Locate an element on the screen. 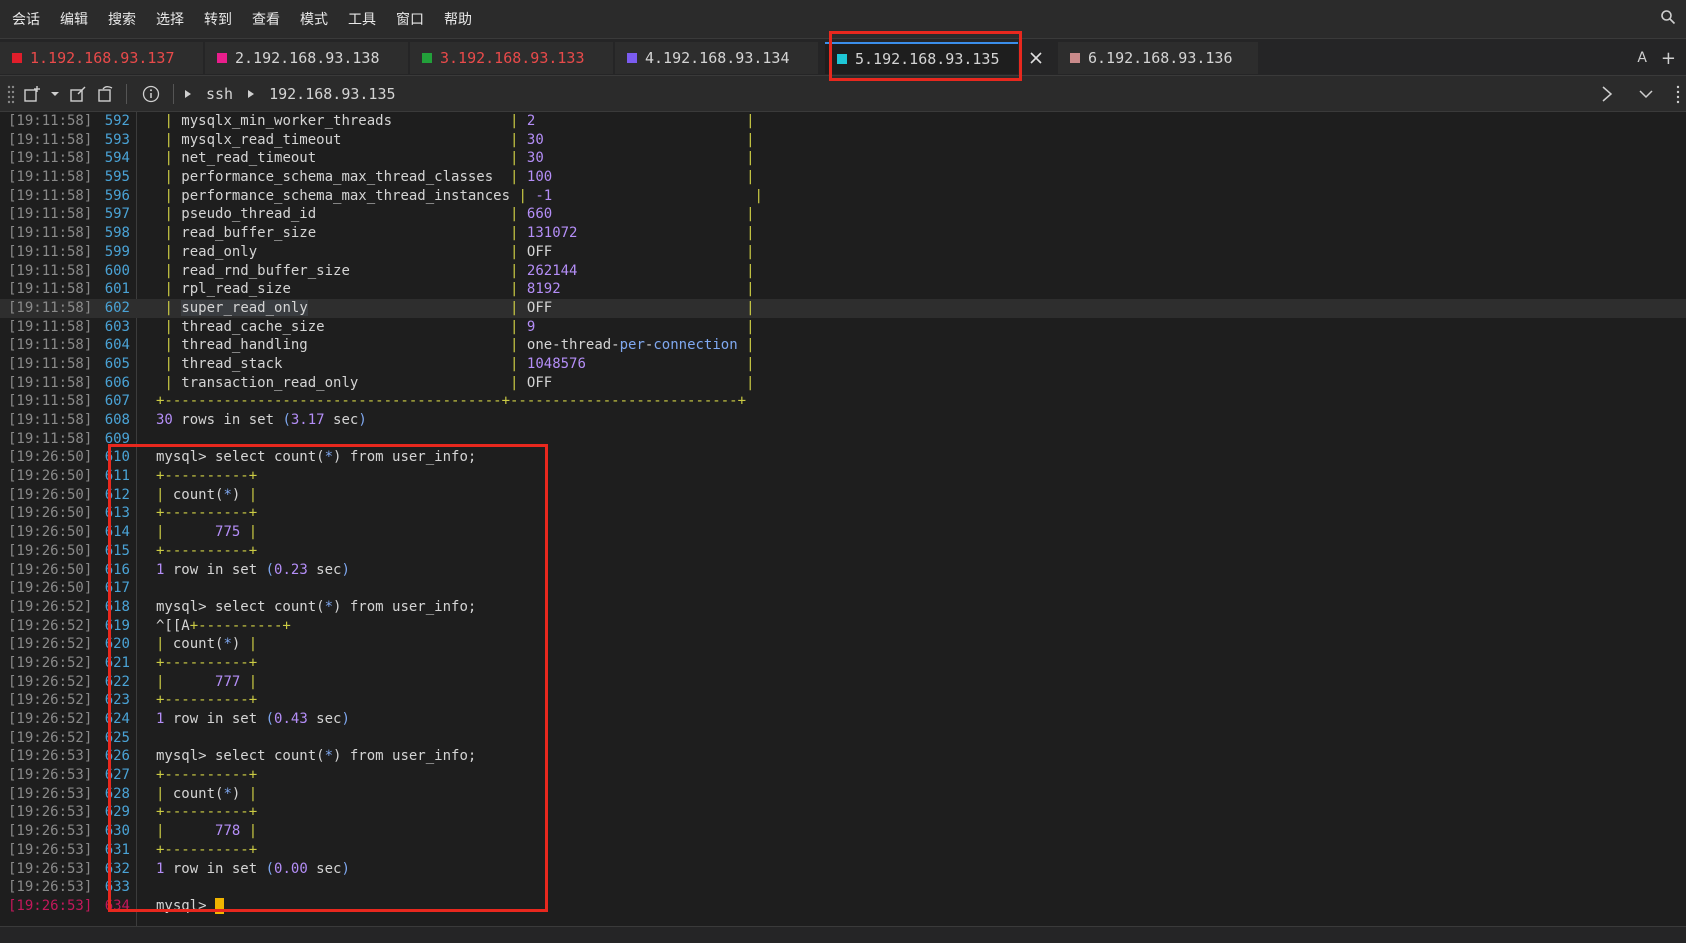 This screenshot has height=943, width=1686. session-tab-4: 4.192.168.93.134 is located at coordinates (716, 58).